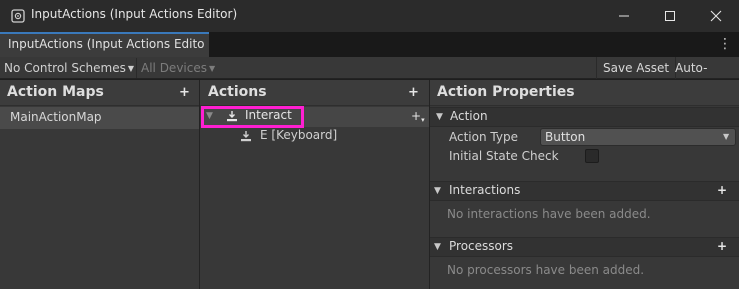 The height and width of the screenshot is (289, 739). Describe the element at coordinates (418, 116) in the screenshot. I see `add-binding-icon: +▾` at that location.